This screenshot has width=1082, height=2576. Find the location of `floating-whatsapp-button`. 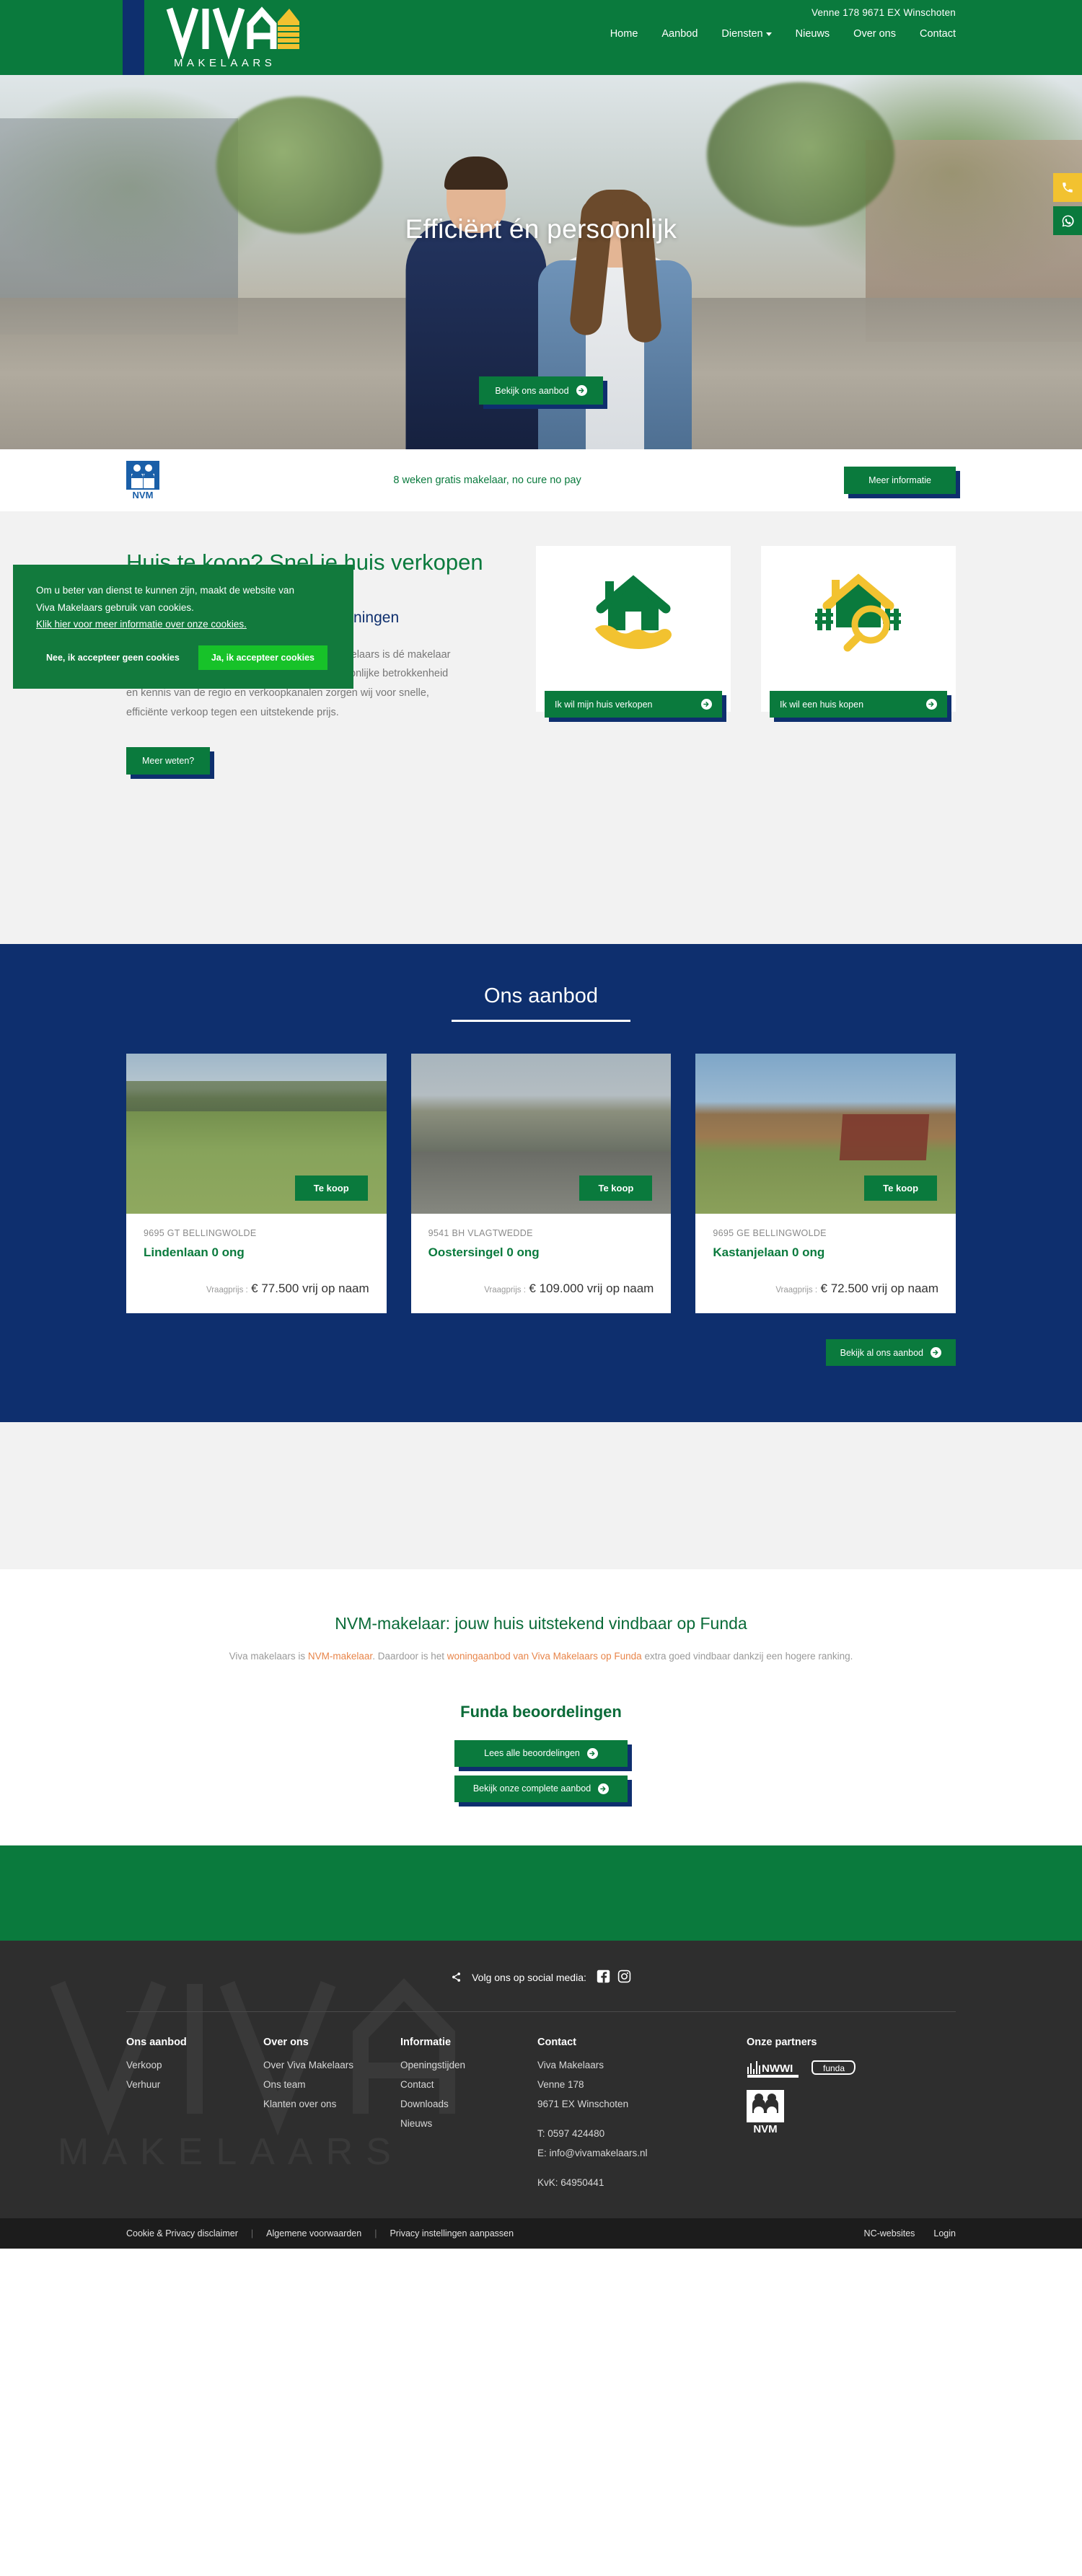

floating-whatsapp-button is located at coordinates (1068, 220).